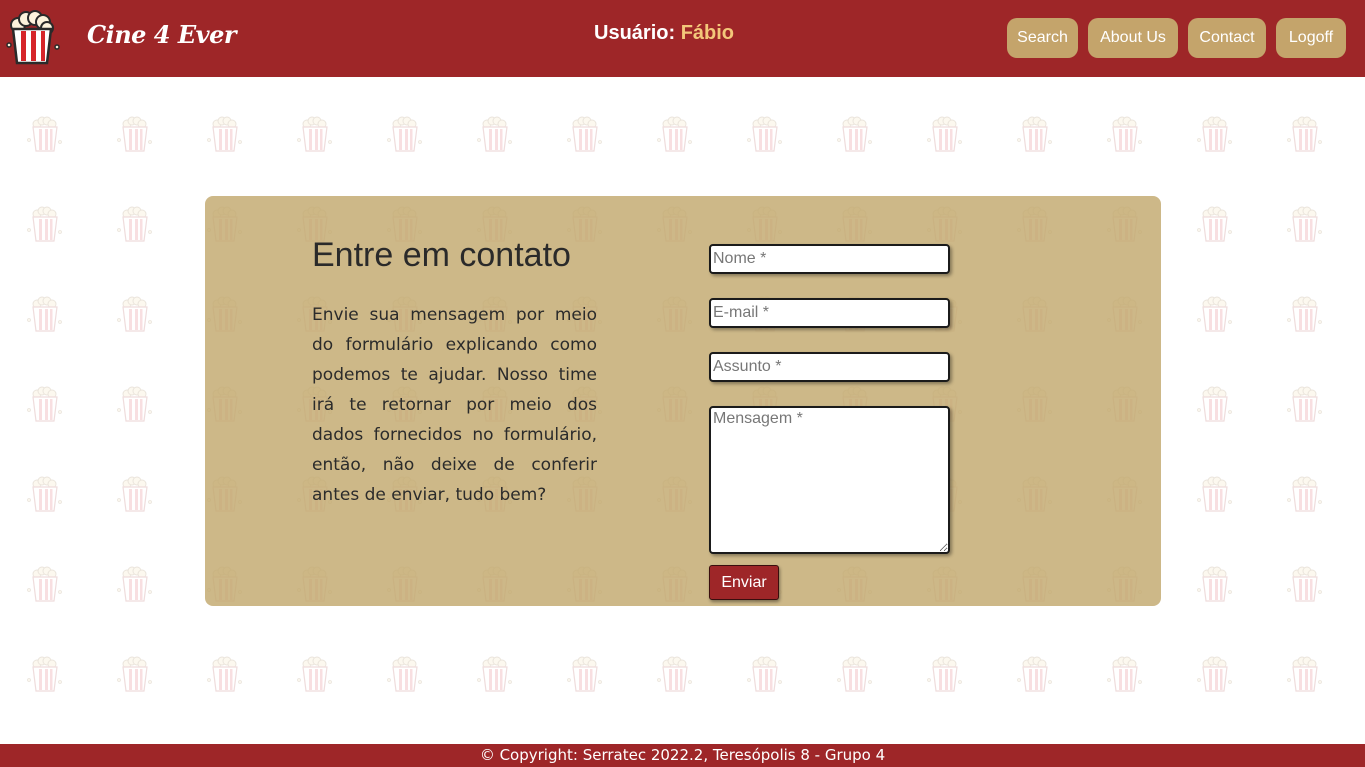 The height and width of the screenshot is (767, 1365). What do you see at coordinates (1133, 38) in the screenshot?
I see `nav-about-button: About Us` at bounding box center [1133, 38].